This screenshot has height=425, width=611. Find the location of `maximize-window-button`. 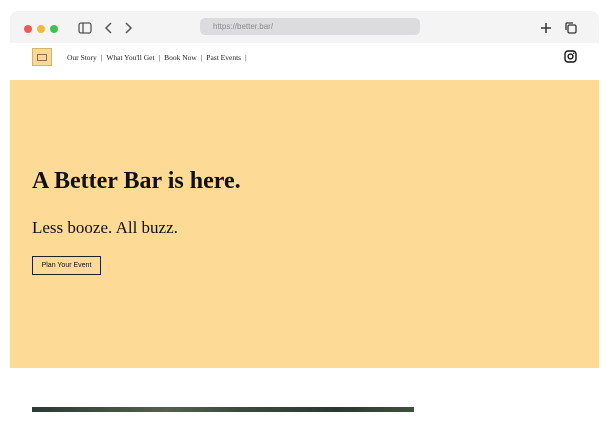

maximize-window-button is located at coordinates (54, 29).